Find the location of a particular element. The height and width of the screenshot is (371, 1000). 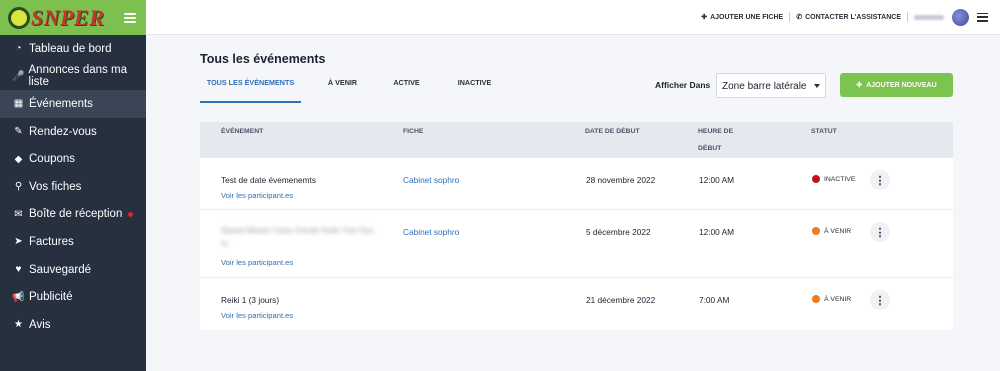

display-in-label: Afficher Dans is located at coordinates (683, 85).